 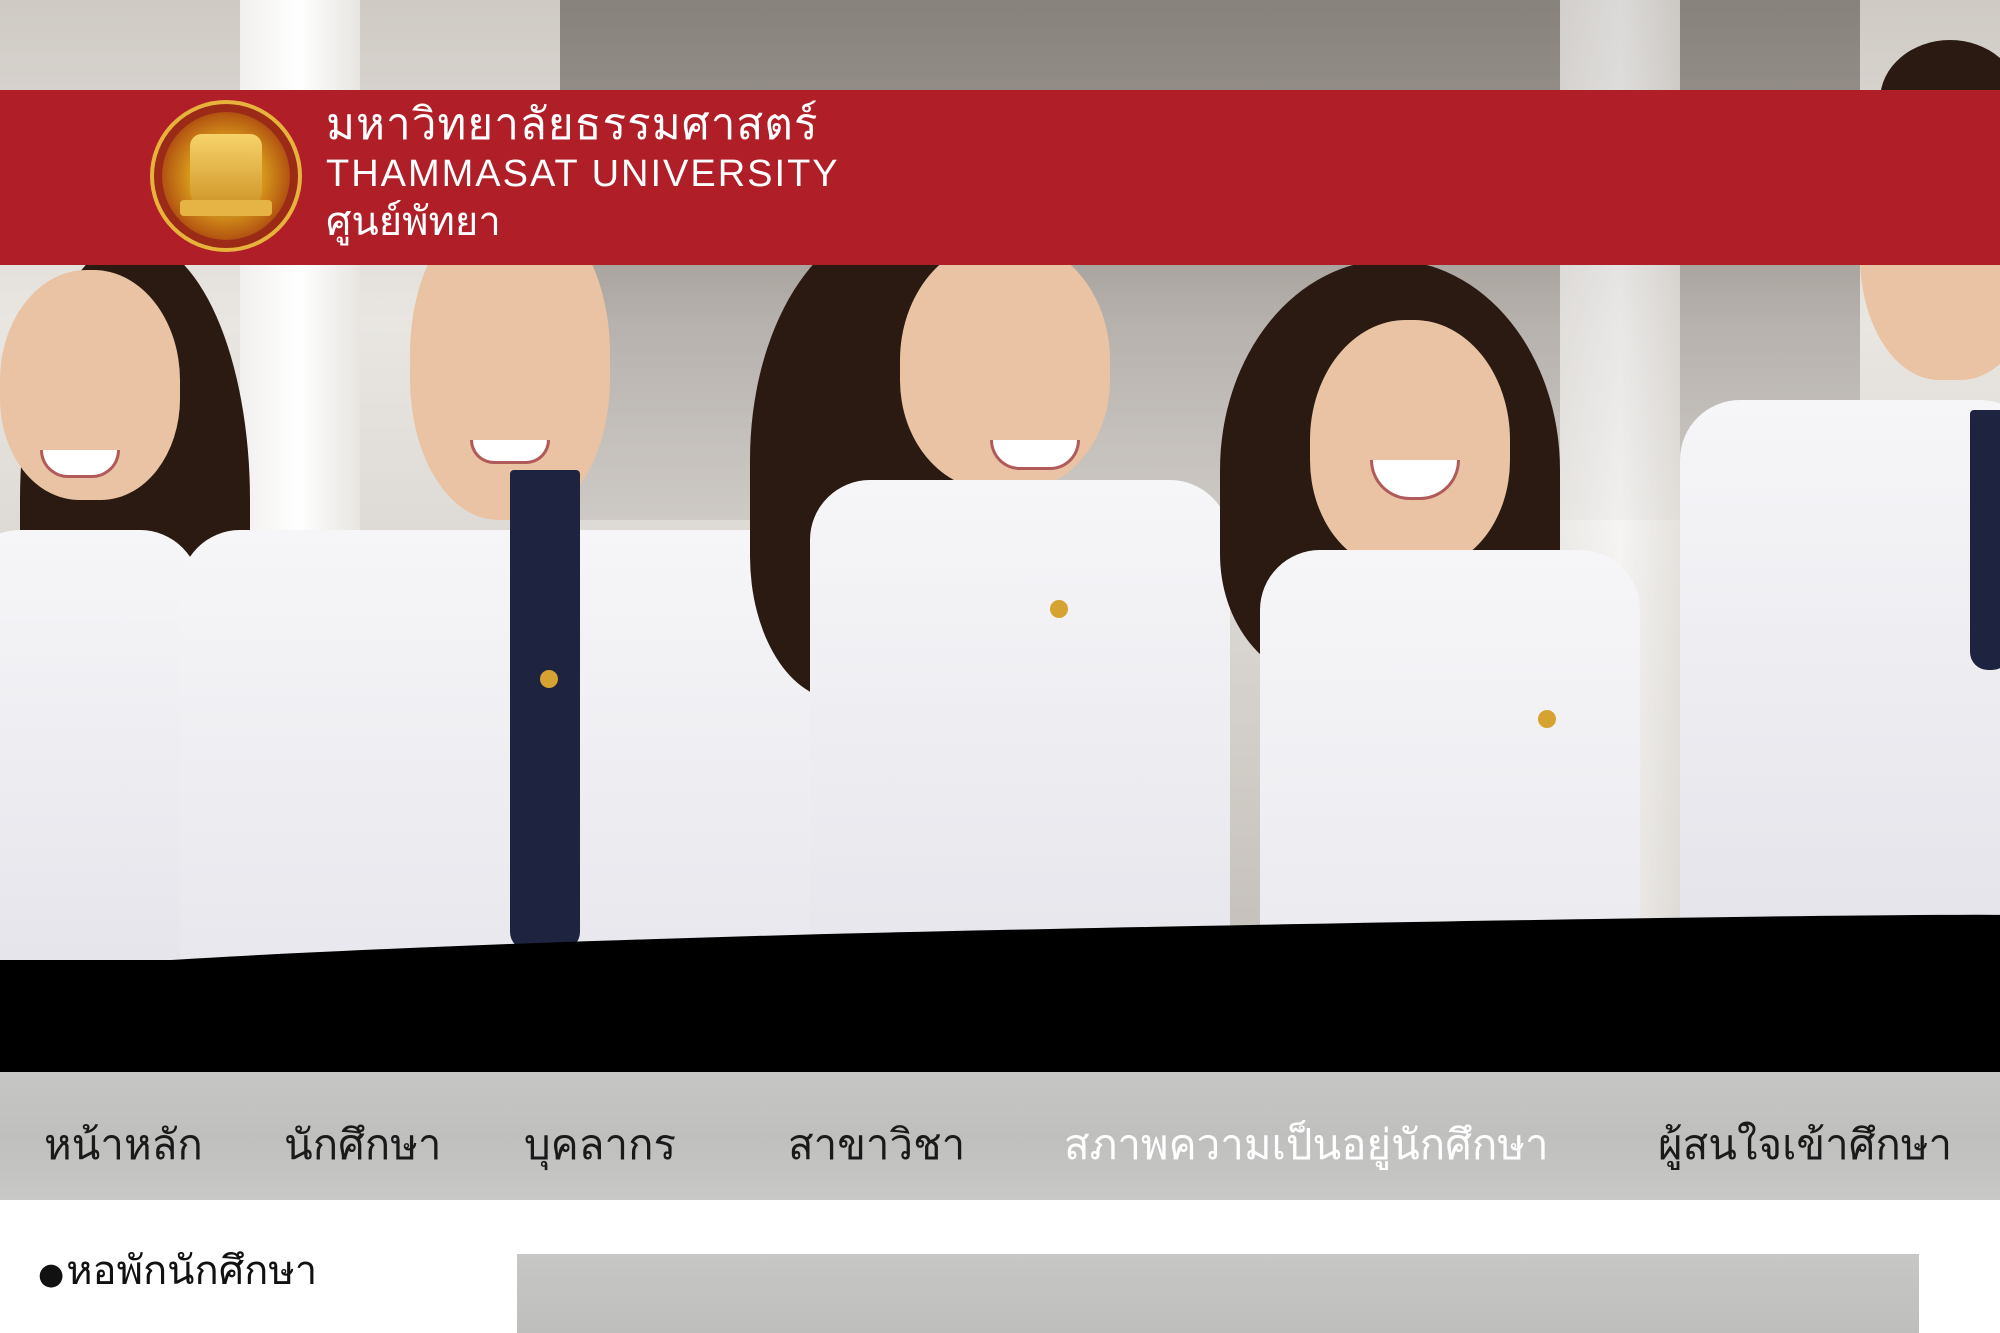 I want to click on university-name-en: THAMMASAT UNIVERSITY, so click(x=583, y=174).